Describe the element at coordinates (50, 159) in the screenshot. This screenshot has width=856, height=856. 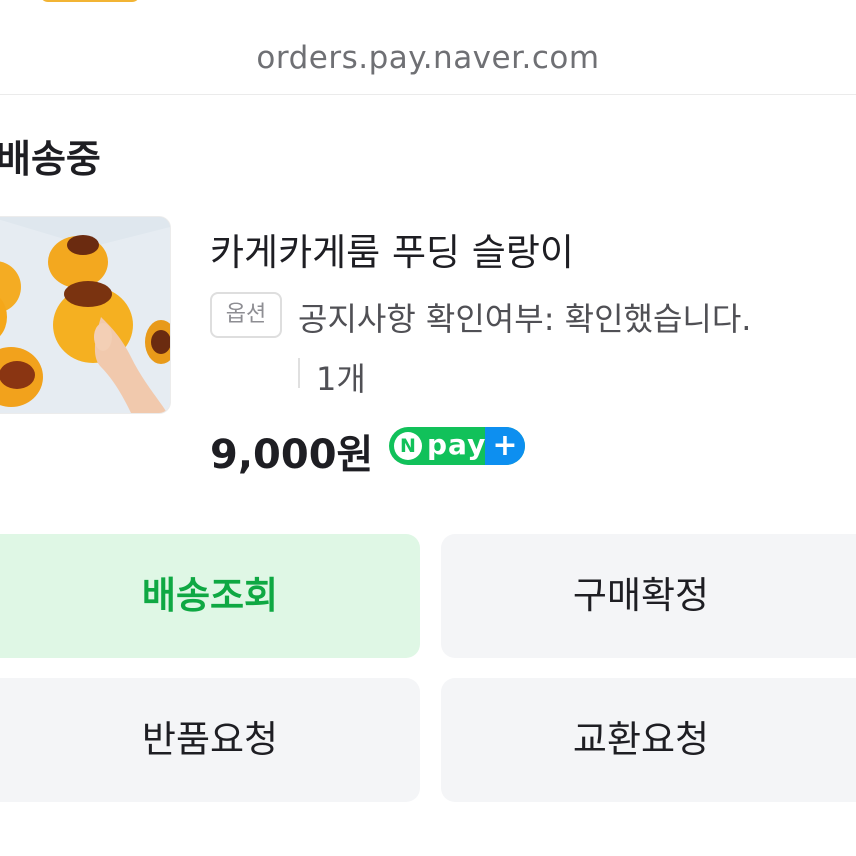
I see `order-status: 배송중` at that location.